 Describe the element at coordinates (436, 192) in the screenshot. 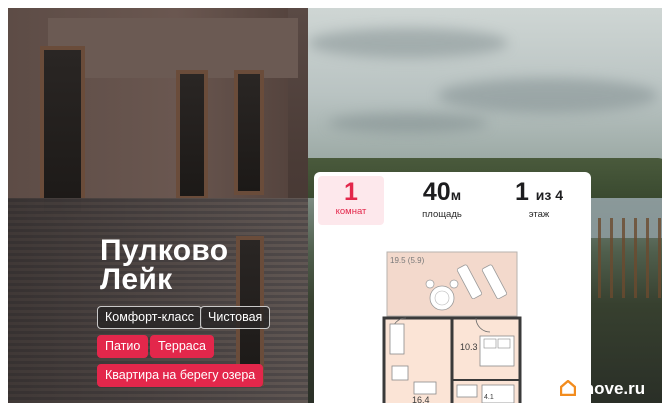

I see `stat-area-value: 40` at that location.